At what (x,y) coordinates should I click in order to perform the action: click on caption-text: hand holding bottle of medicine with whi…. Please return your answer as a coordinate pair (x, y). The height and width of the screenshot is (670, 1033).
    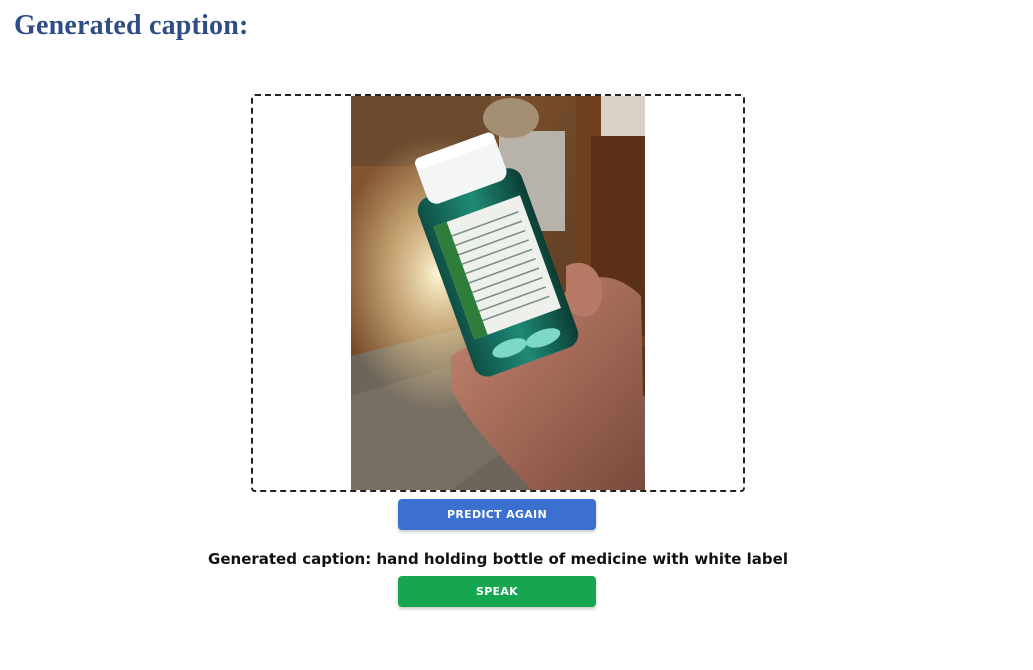
    Looking at the image, I should click on (582, 559).